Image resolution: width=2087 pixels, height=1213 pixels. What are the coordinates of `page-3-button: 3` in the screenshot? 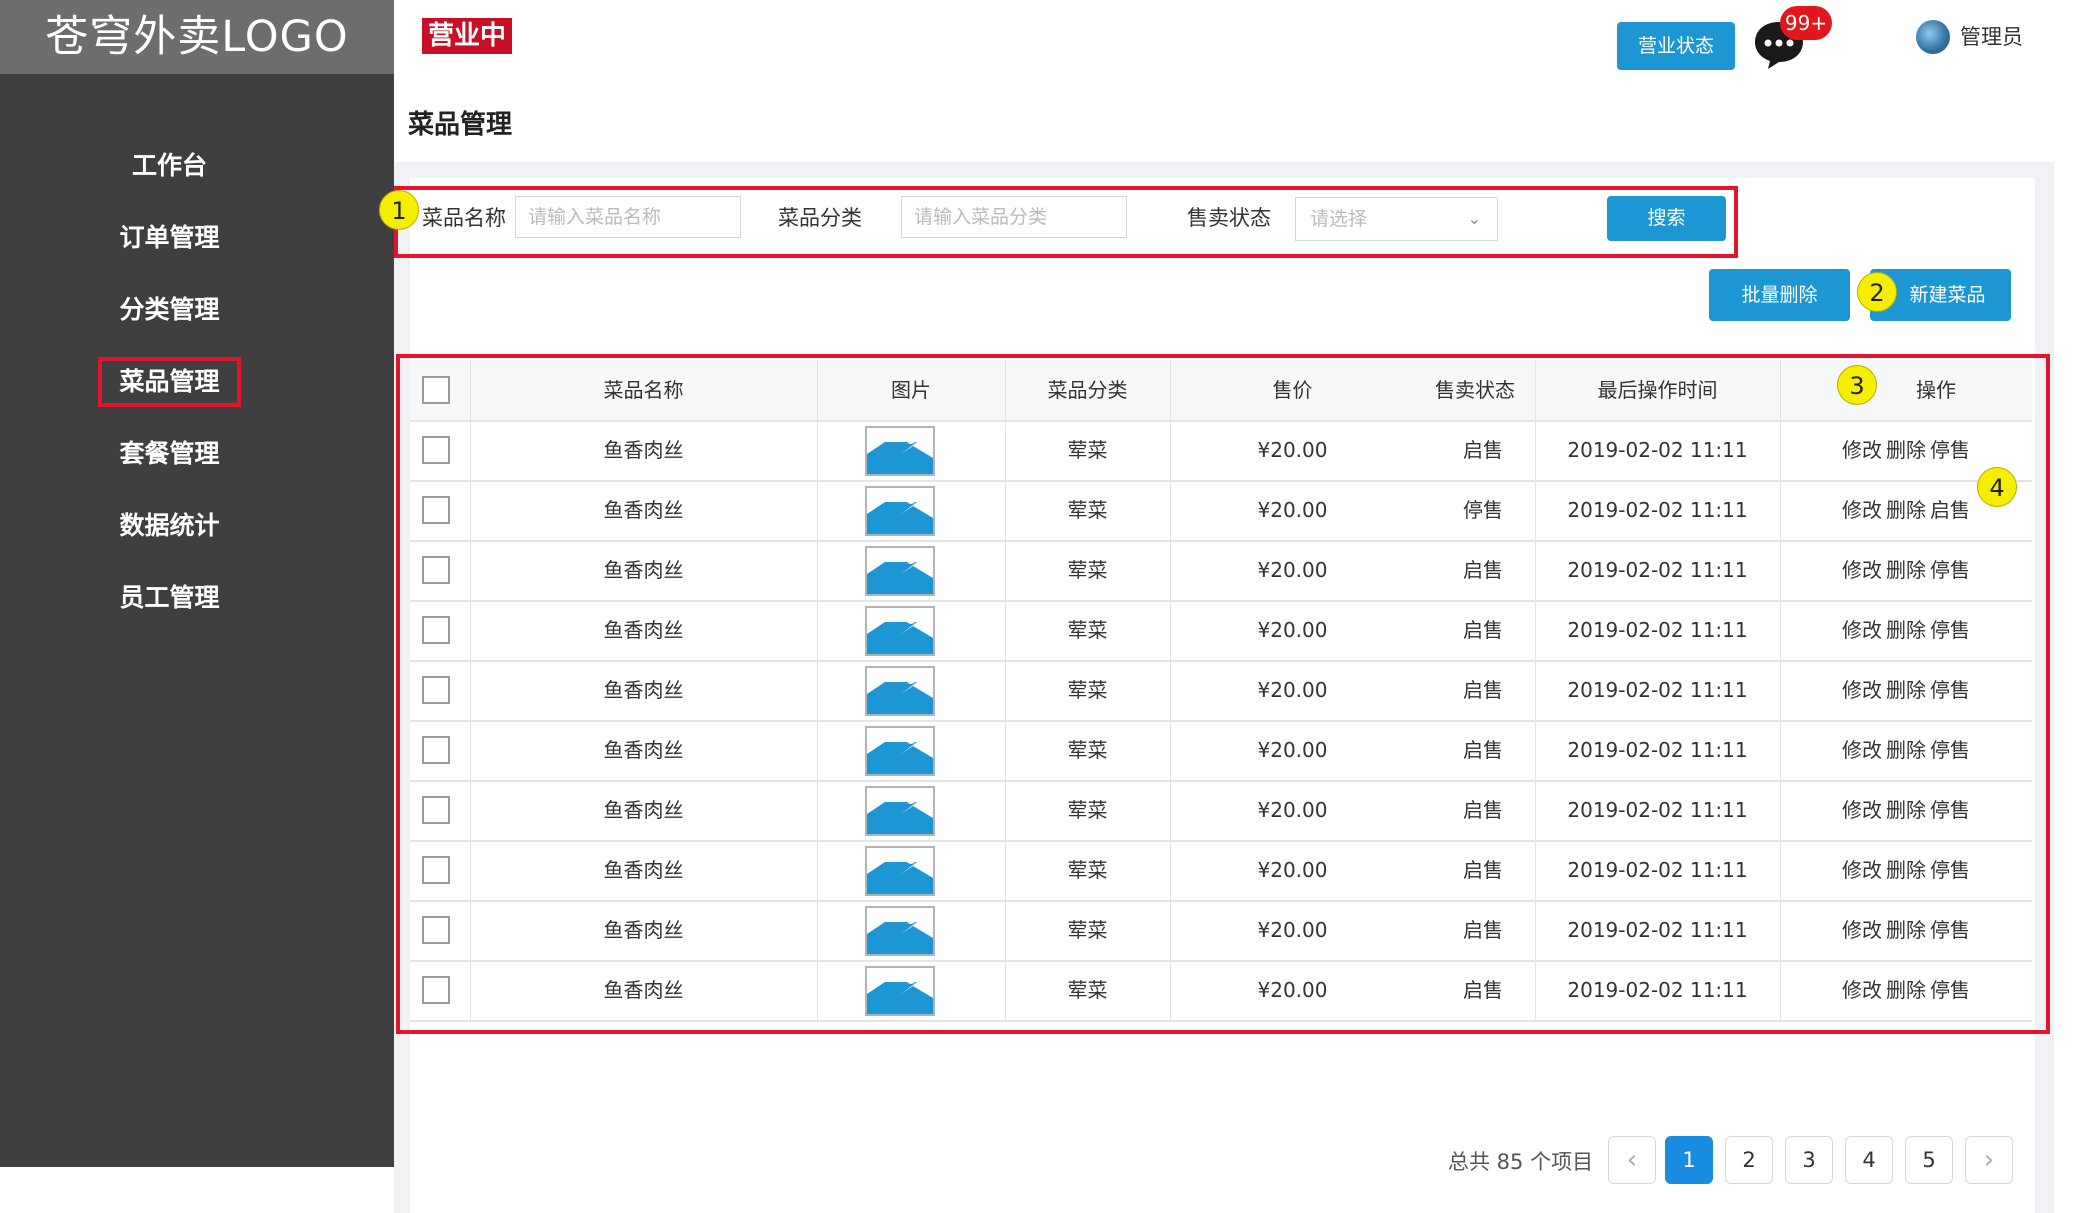 It's located at (1809, 1160).